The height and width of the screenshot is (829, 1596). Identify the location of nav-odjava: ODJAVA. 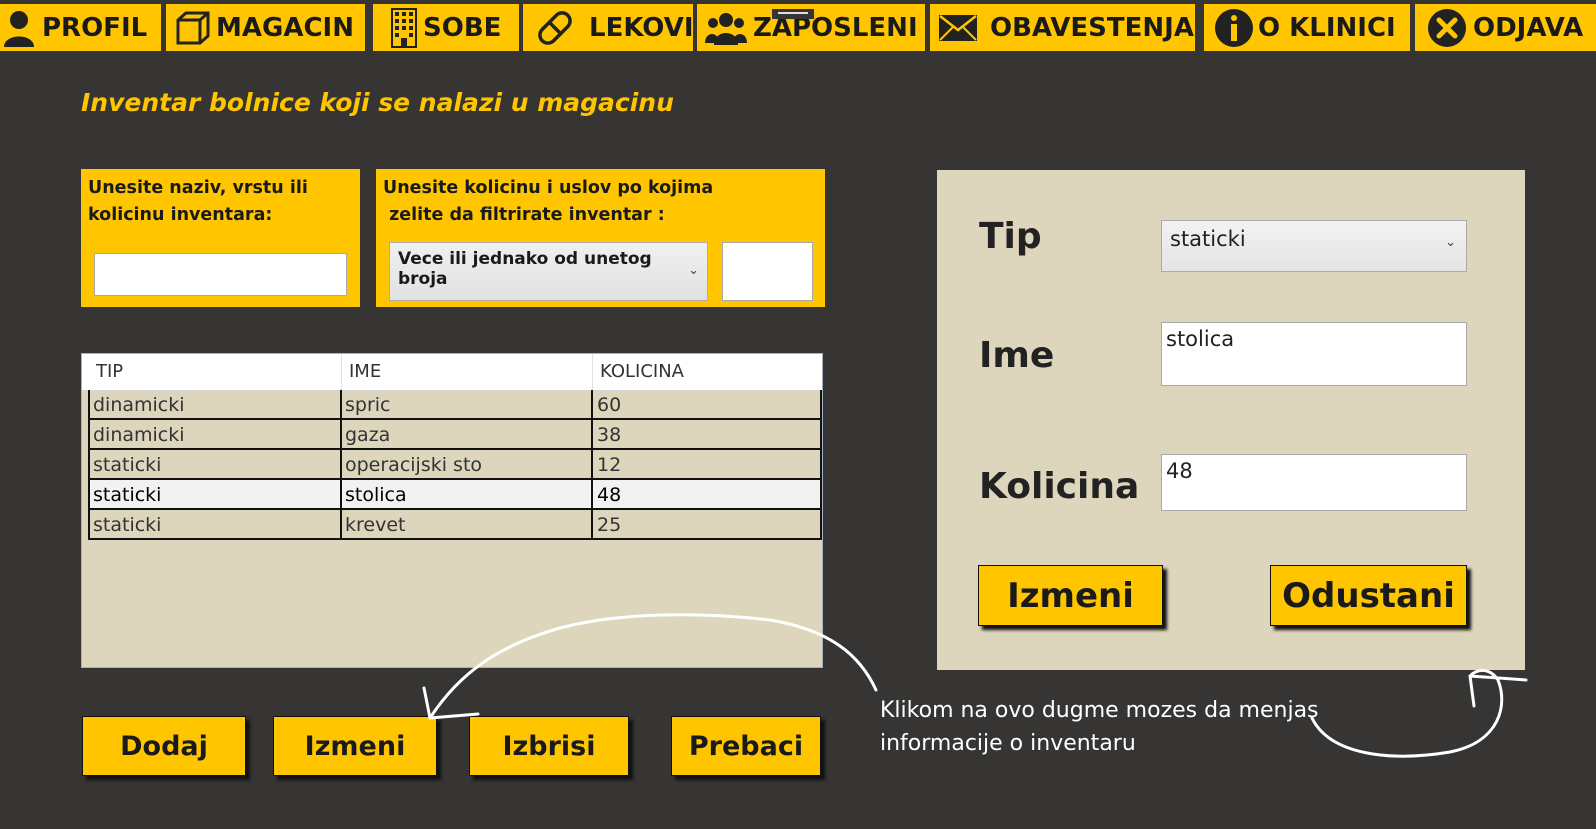
(1505, 27).